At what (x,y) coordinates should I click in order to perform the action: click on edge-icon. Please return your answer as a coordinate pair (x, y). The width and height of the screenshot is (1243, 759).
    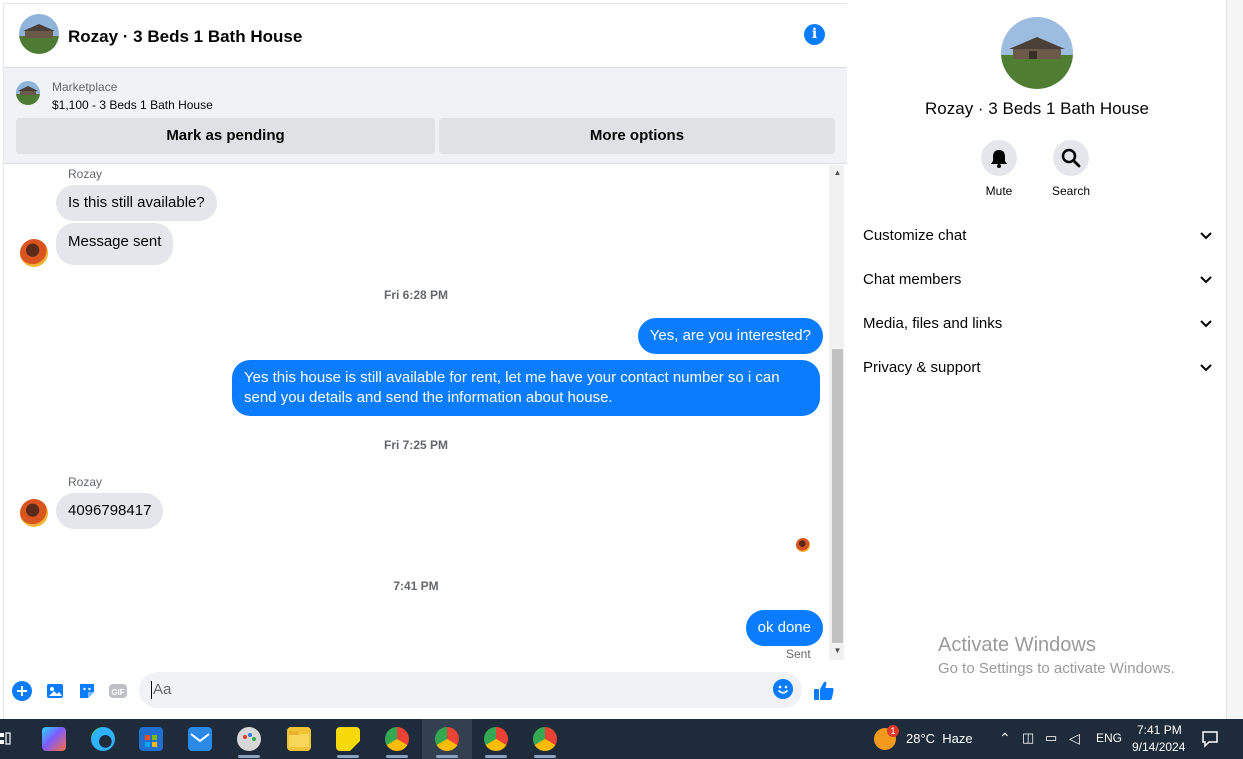
    Looking at the image, I should click on (103, 739).